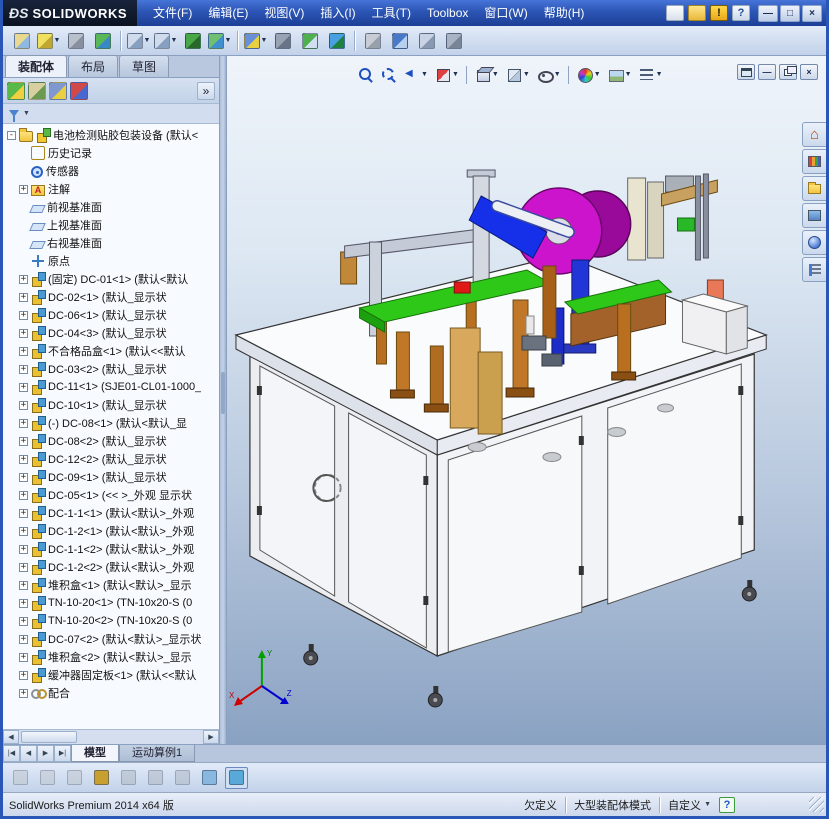 Image resolution: width=829 pixels, height=819 pixels. I want to click on tab-nav-button-3: ▶|, so click(62, 753).